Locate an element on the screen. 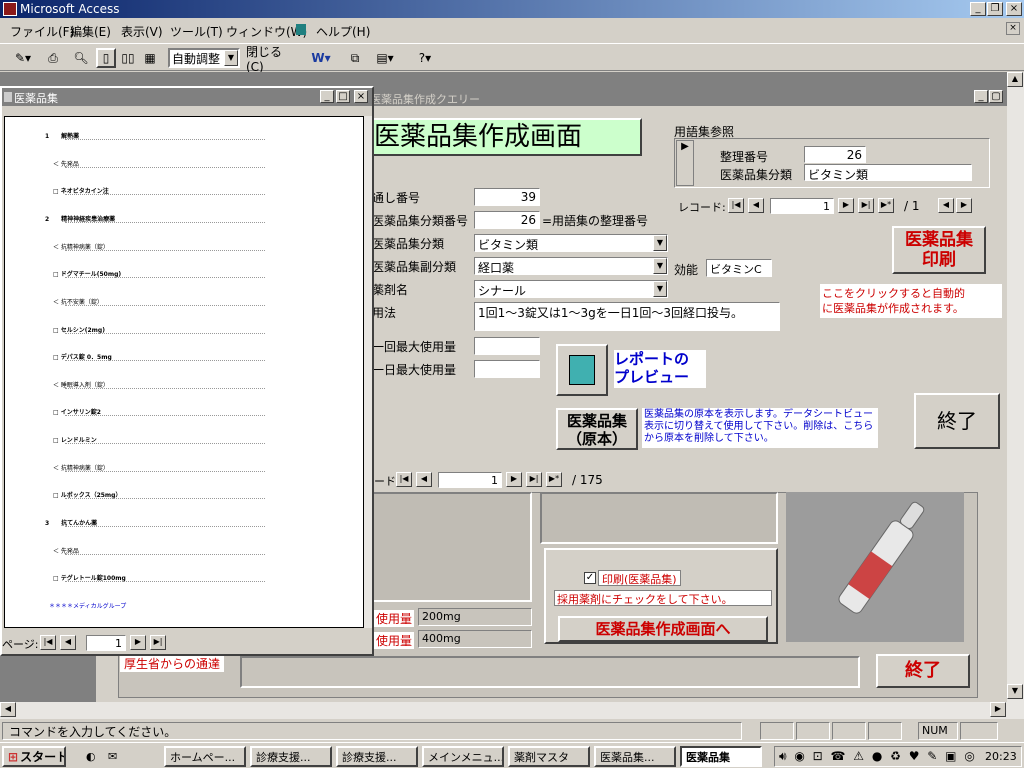  task-collection-active: 医薬品集 is located at coordinates (721, 756).